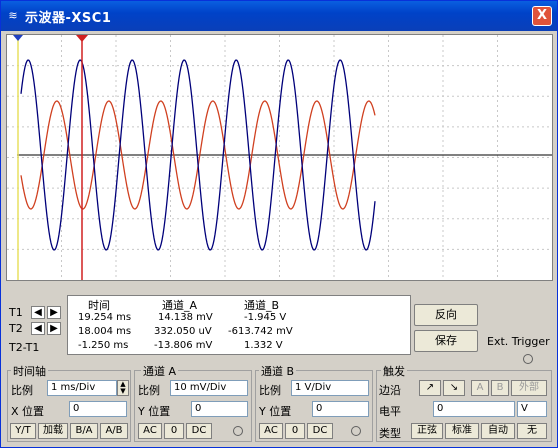 Image resolution: width=558 pixels, height=448 pixels. What do you see at coordinates (498, 431) in the screenshot?
I see `trigger-type-auto-button: 自动` at bounding box center [498, 431].